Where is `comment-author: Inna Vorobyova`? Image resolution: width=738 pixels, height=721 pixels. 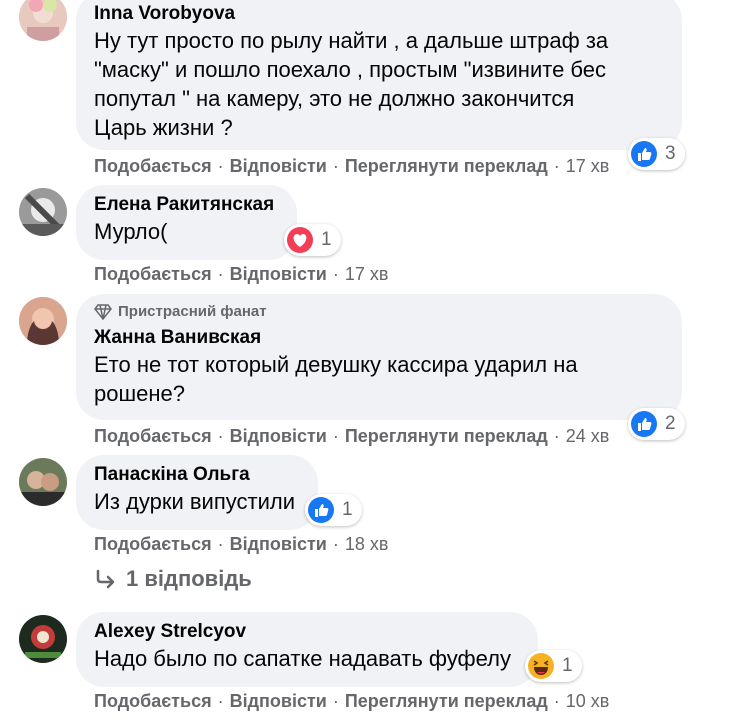 comment-author: Inna Vorobyova is located at coordinates (379, 14).